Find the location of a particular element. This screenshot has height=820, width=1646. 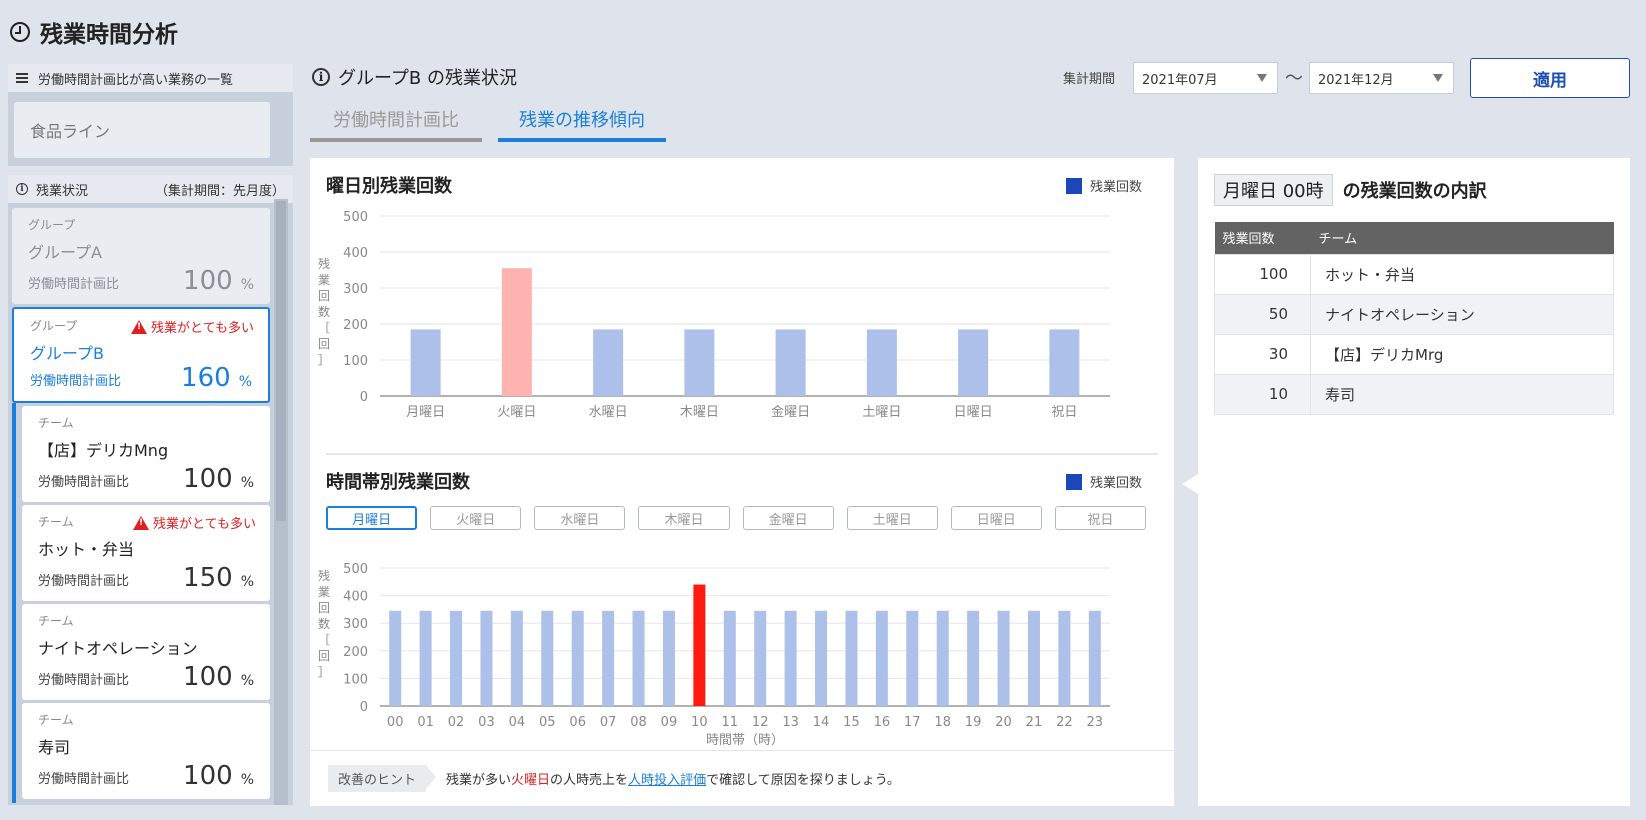

table-row: 10 寿司 is located at coordinates (1414, 394).